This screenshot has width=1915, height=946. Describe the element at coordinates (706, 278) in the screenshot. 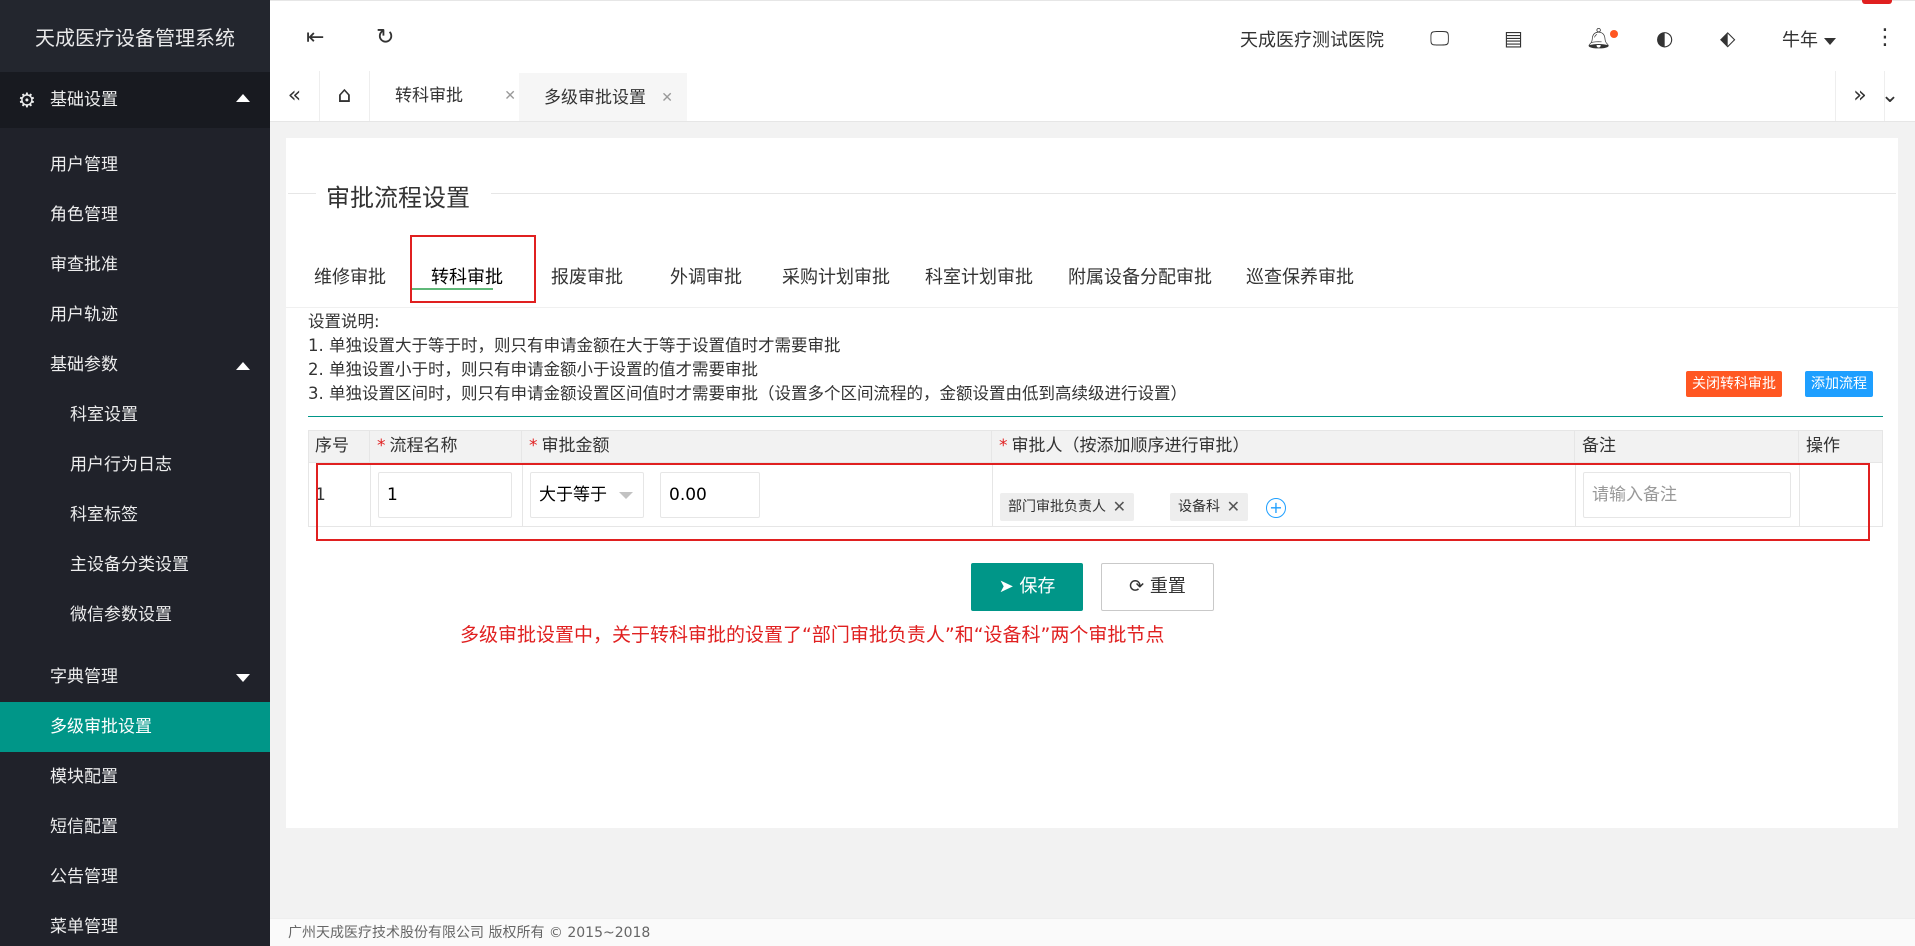

I see `tab-external: 外调审批` at that location.